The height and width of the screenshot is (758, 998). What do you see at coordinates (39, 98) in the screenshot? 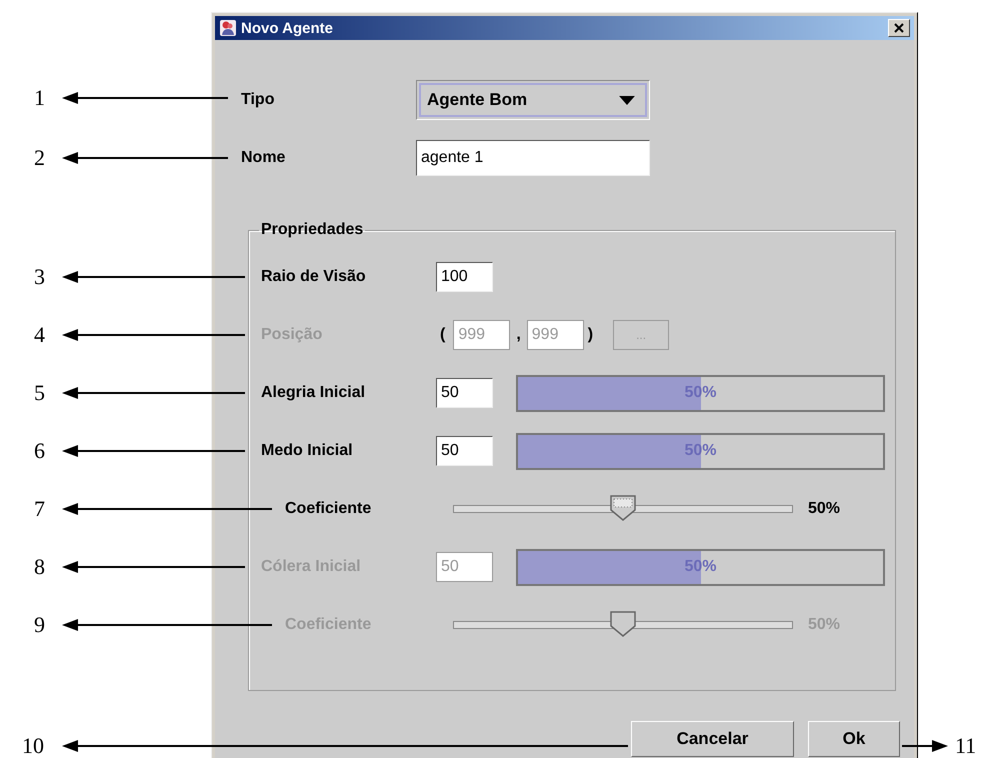
I see `annotation-number: 1` at bounding box center [39, 98].